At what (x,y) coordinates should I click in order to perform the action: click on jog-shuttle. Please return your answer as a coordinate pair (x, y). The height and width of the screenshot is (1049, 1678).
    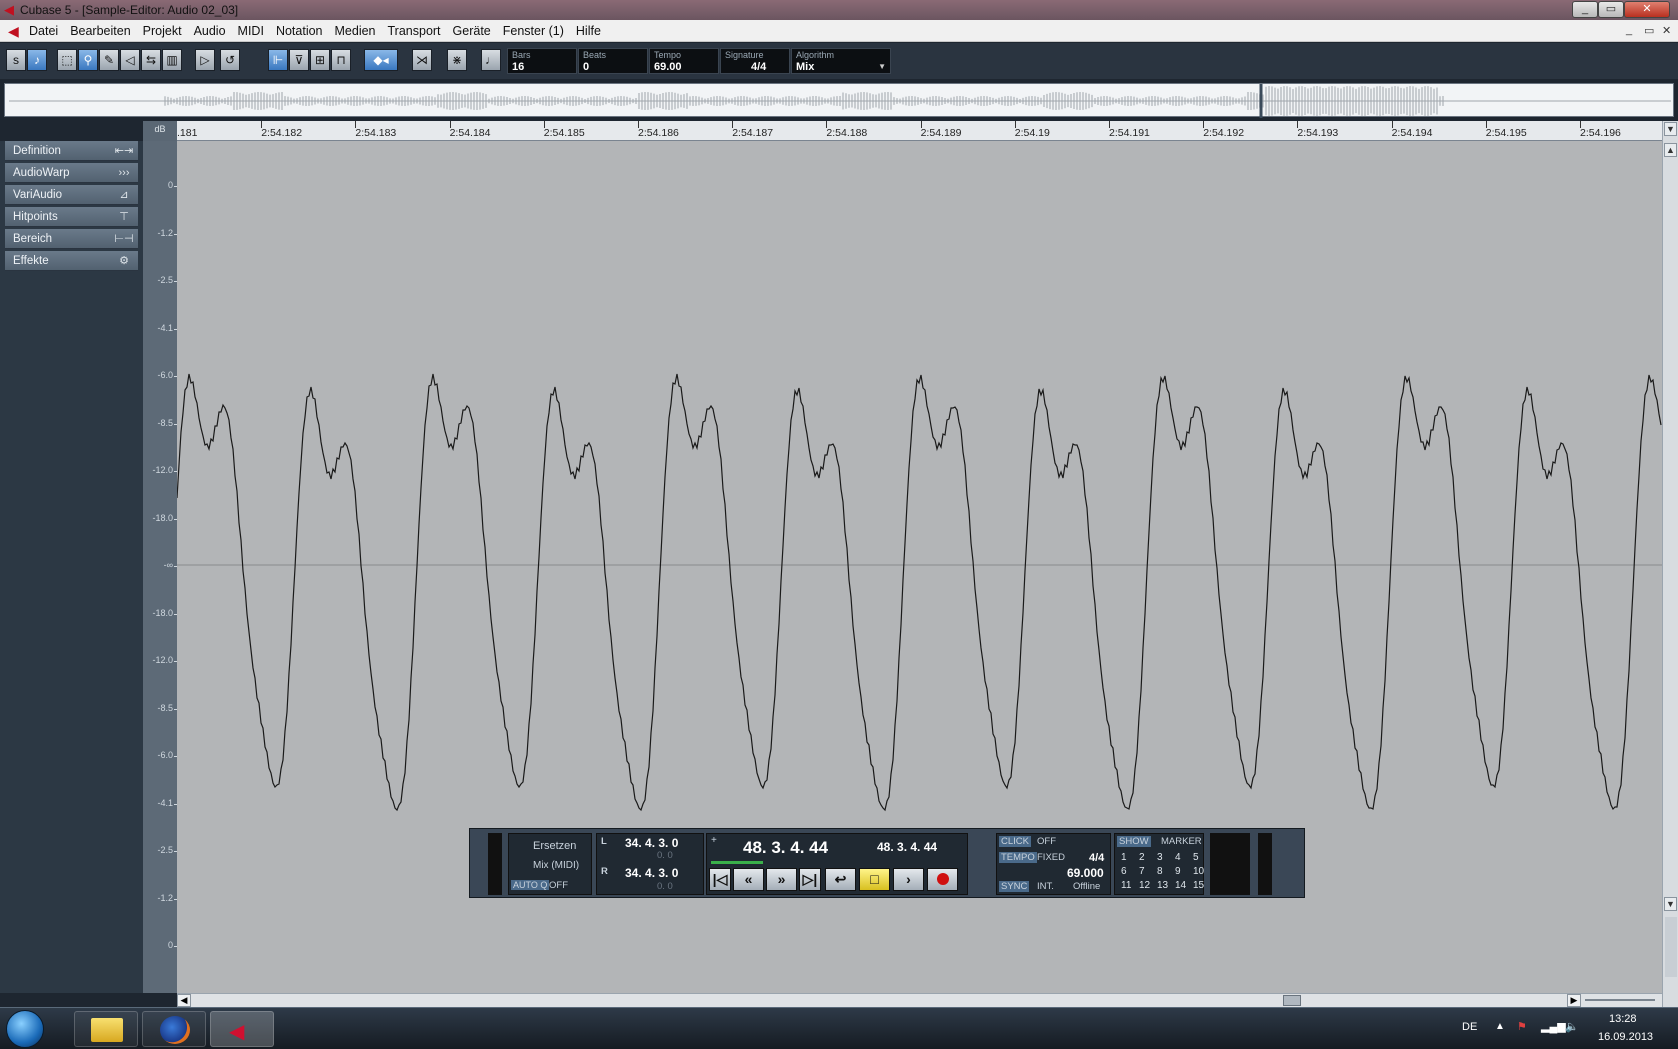
    Looking at the image, I should click on (1230, 864).